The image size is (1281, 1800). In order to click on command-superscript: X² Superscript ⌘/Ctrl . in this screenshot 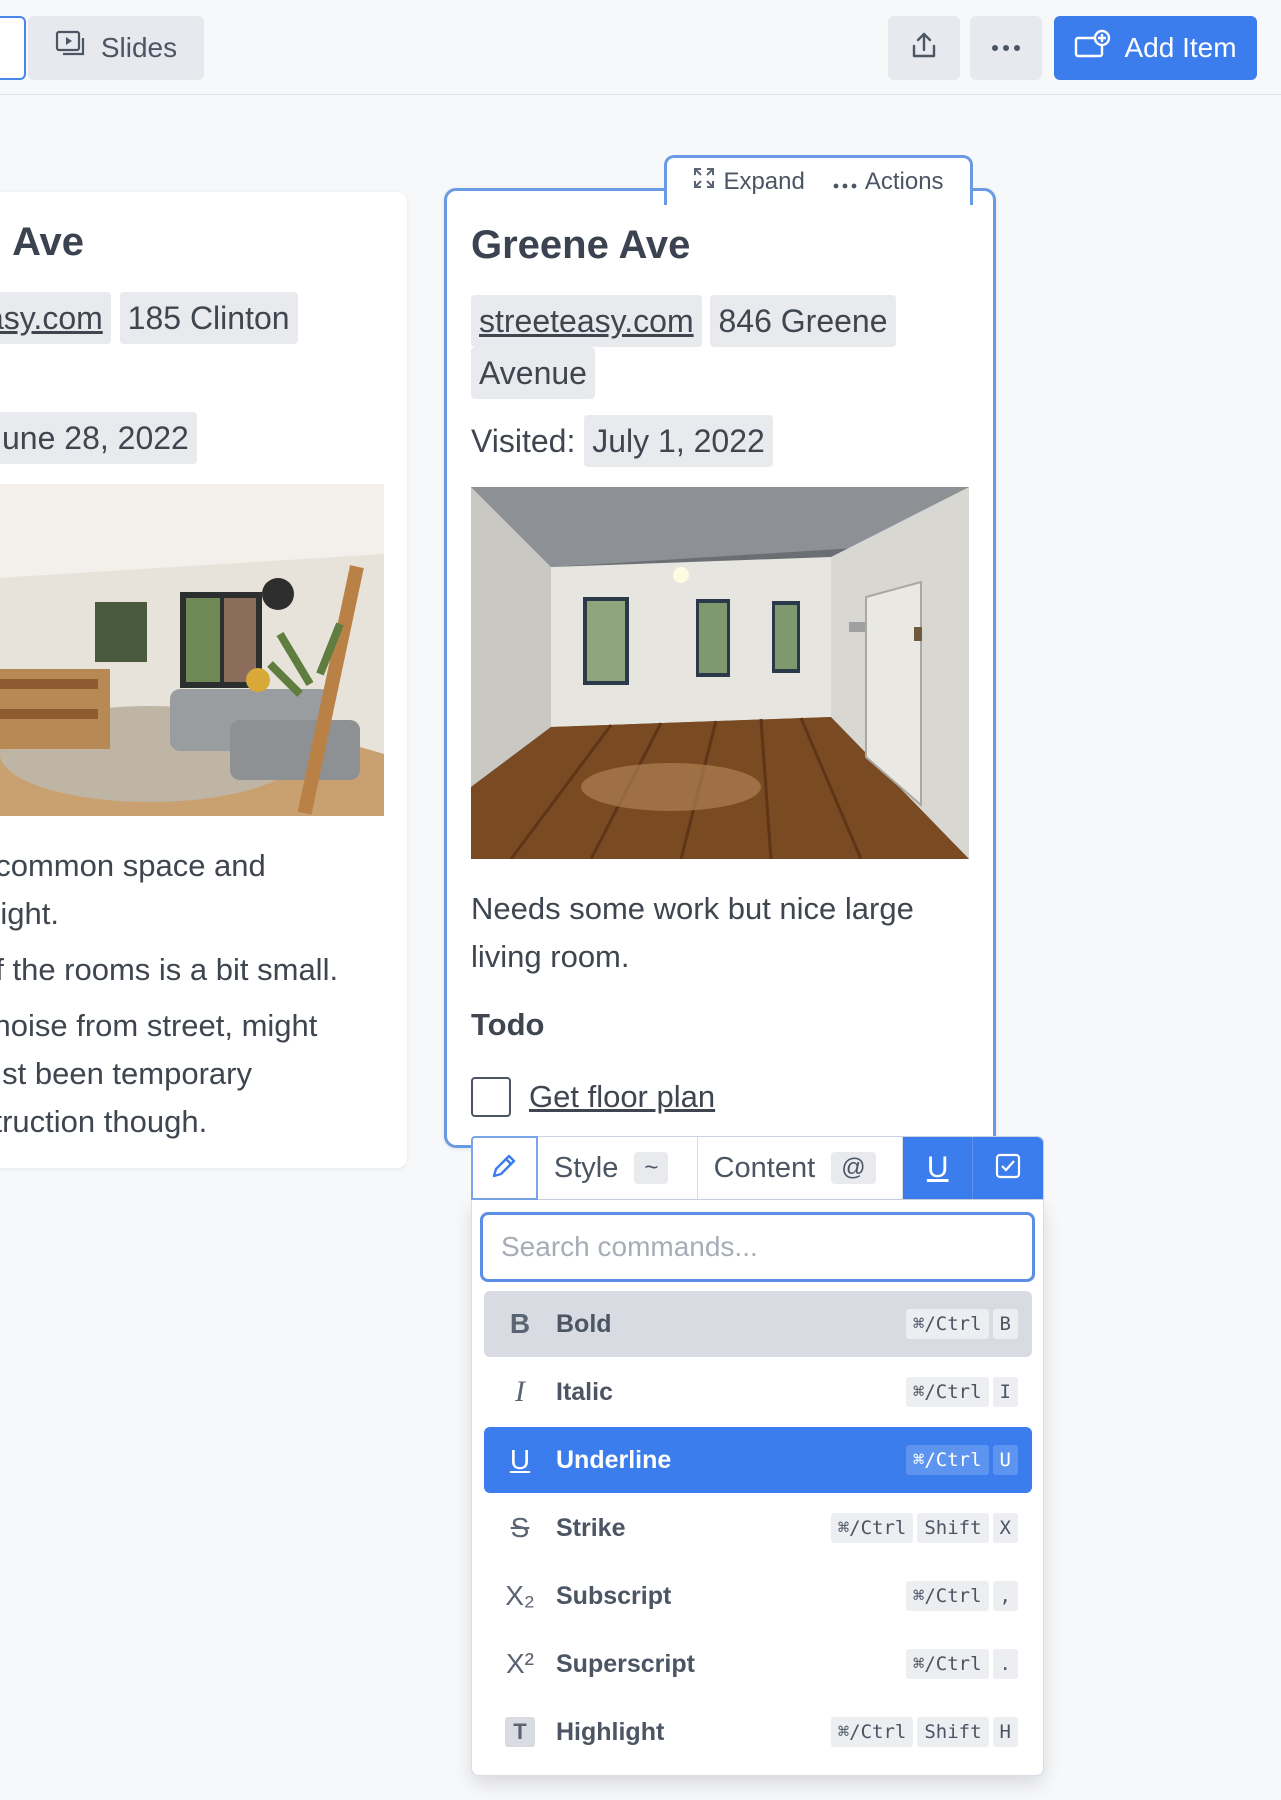, I will do `click(758, 1664)`.